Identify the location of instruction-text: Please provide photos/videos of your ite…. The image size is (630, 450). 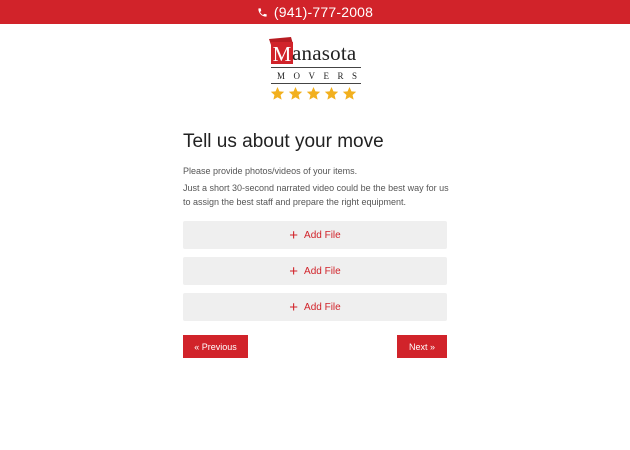
(270, 171).